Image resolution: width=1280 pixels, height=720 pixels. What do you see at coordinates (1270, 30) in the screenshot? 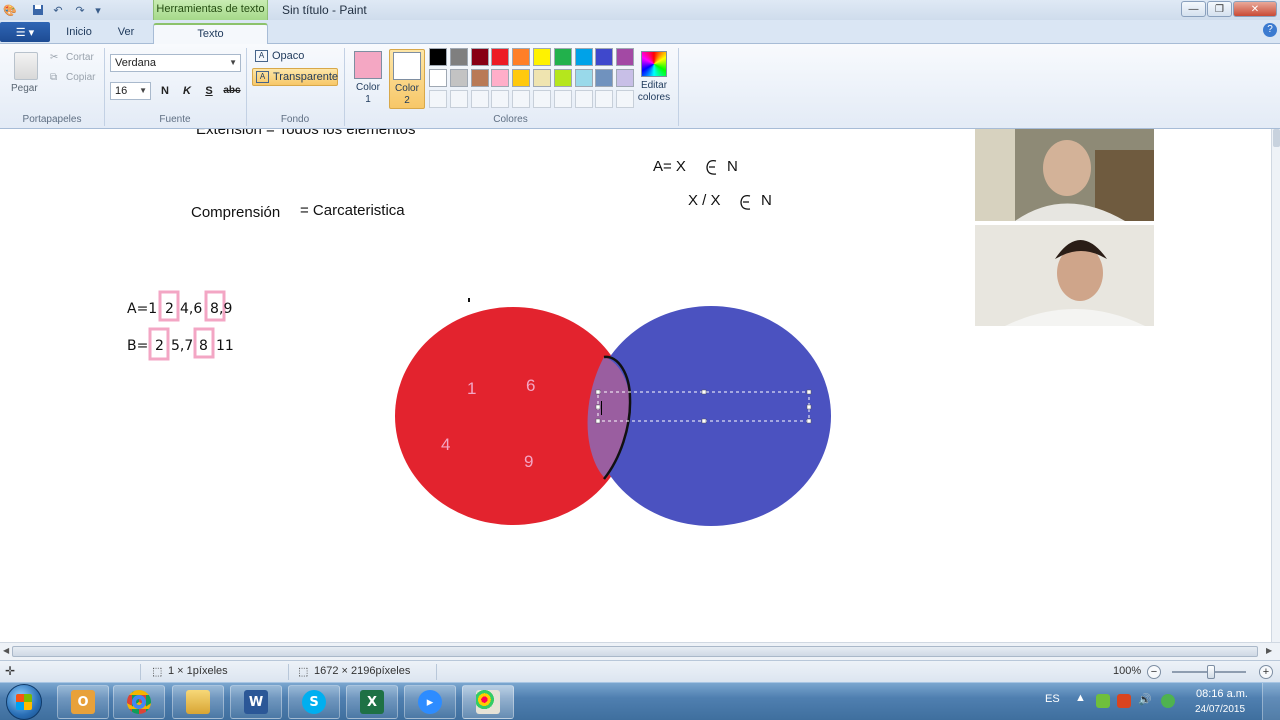
I see `help-icon: ?` at bounding box center [1270, 30].